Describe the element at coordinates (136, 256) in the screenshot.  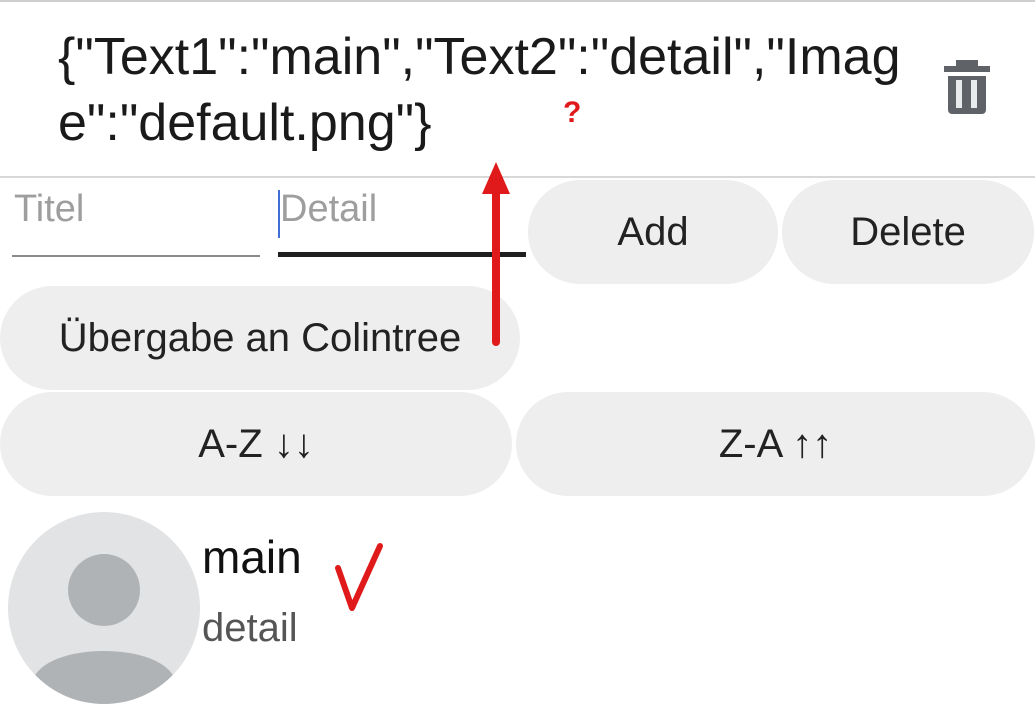
I see `title-input-underline` at that location.